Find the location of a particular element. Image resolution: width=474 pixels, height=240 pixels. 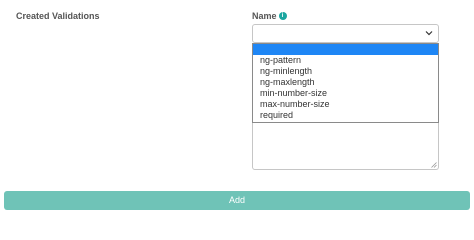

add-button: Add is located at coordinates (237, 200).